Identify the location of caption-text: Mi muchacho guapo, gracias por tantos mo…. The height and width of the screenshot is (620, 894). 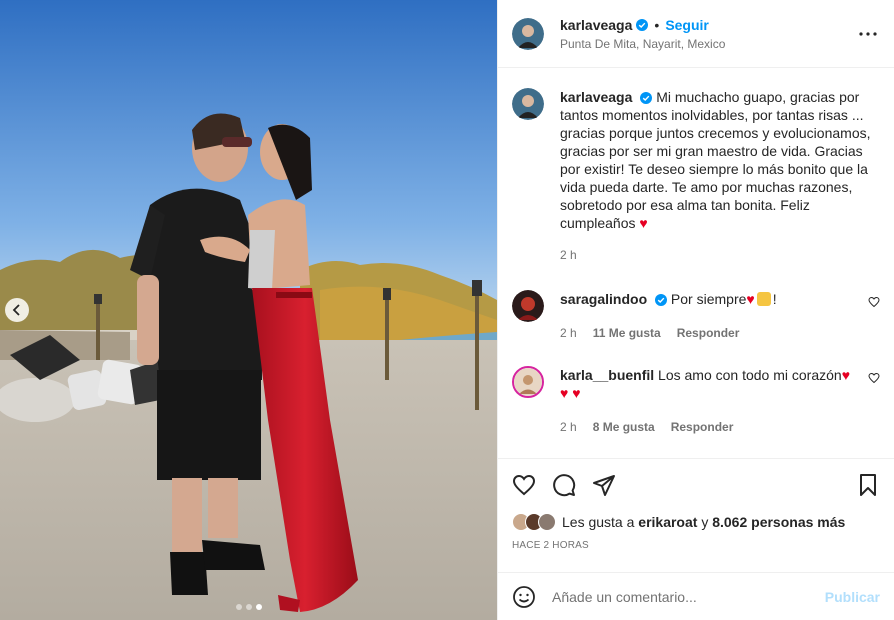
(715, 160).